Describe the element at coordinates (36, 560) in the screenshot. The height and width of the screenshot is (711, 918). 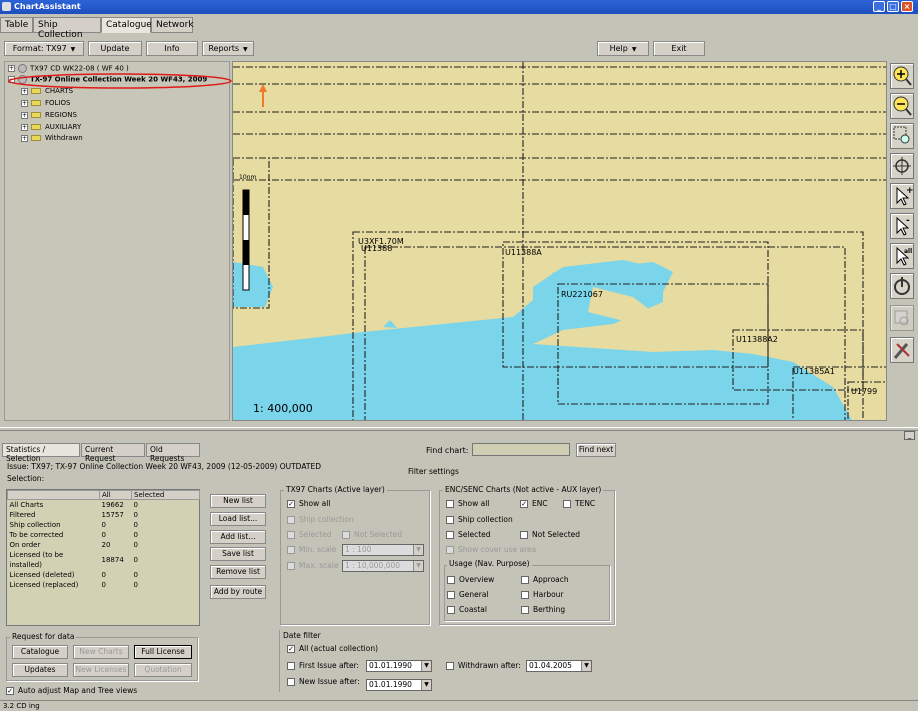
I see `table-cell: Licensed (to be installed)` at that location.